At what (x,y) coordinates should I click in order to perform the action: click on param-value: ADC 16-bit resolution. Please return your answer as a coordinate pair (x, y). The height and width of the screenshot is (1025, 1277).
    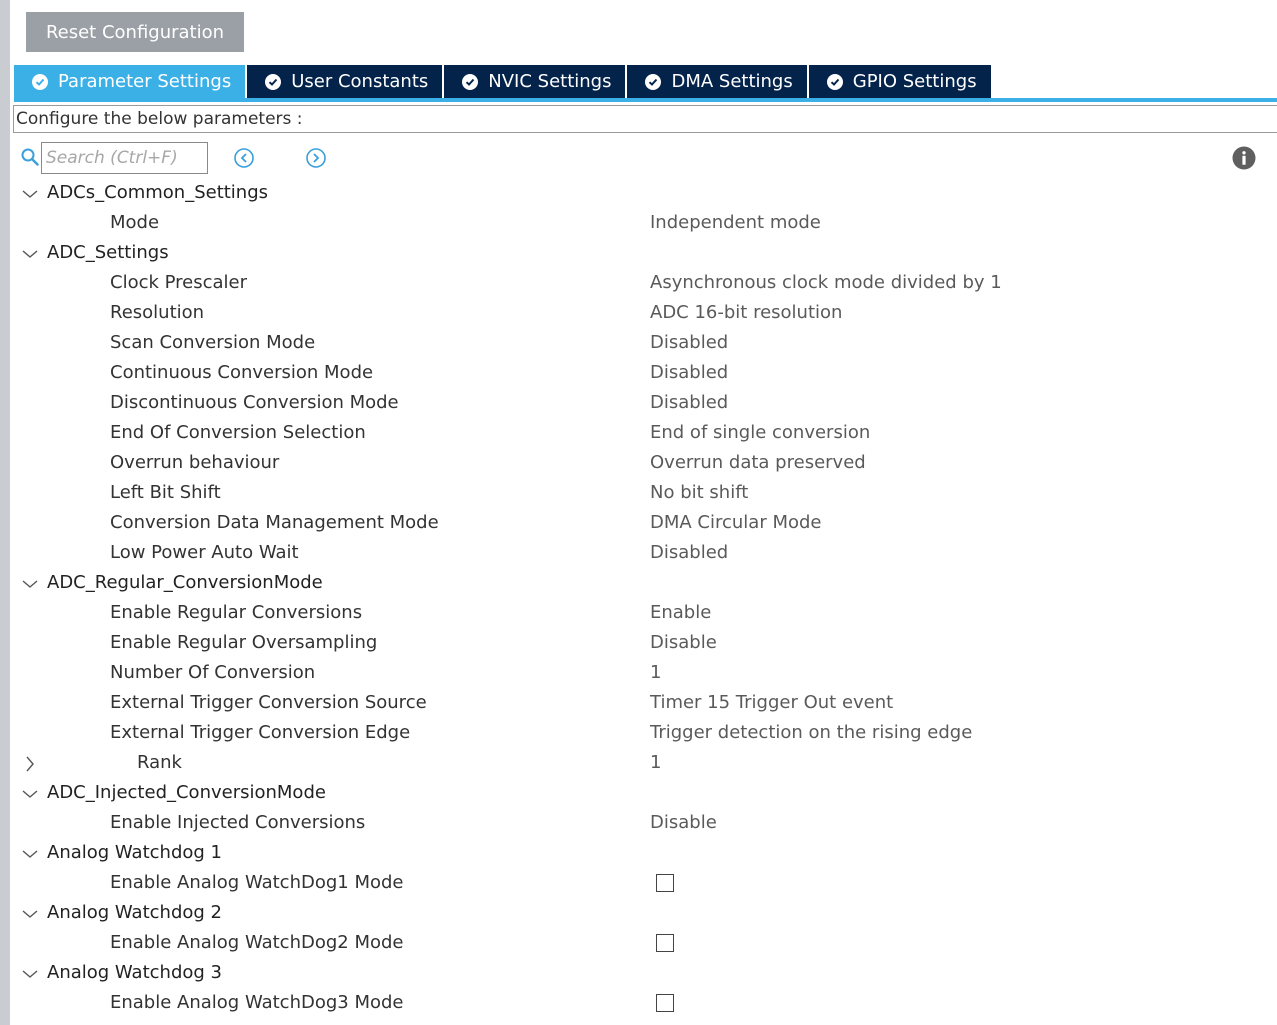
    Looking at the image, I should click on (746, 312).